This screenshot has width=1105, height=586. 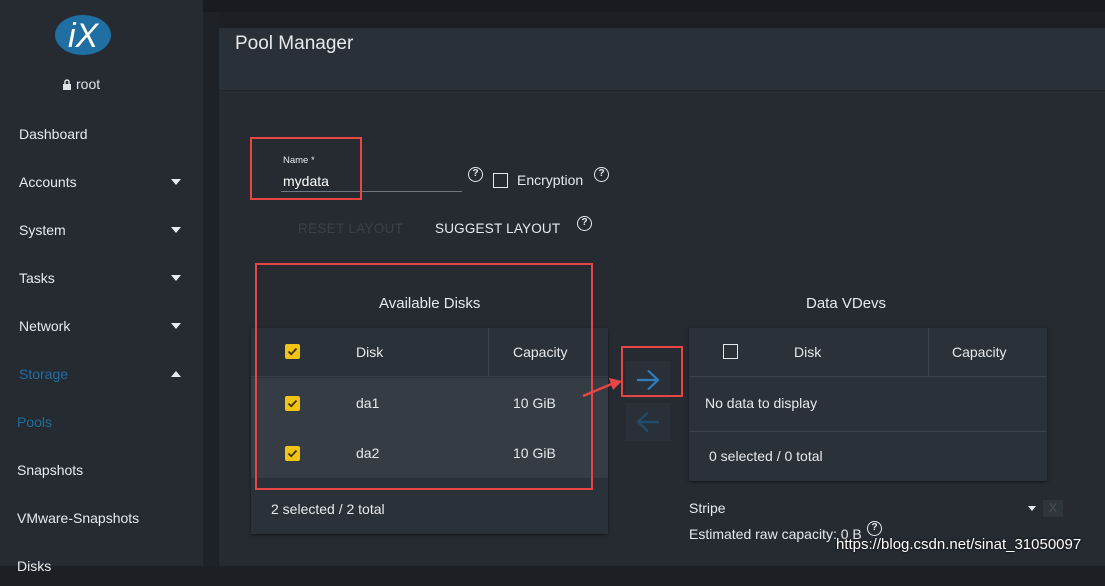 What do you see at coordinates (475, 174) in the screenshot?
I see `help-icon-name: ?` at bounding box center [475, 174].